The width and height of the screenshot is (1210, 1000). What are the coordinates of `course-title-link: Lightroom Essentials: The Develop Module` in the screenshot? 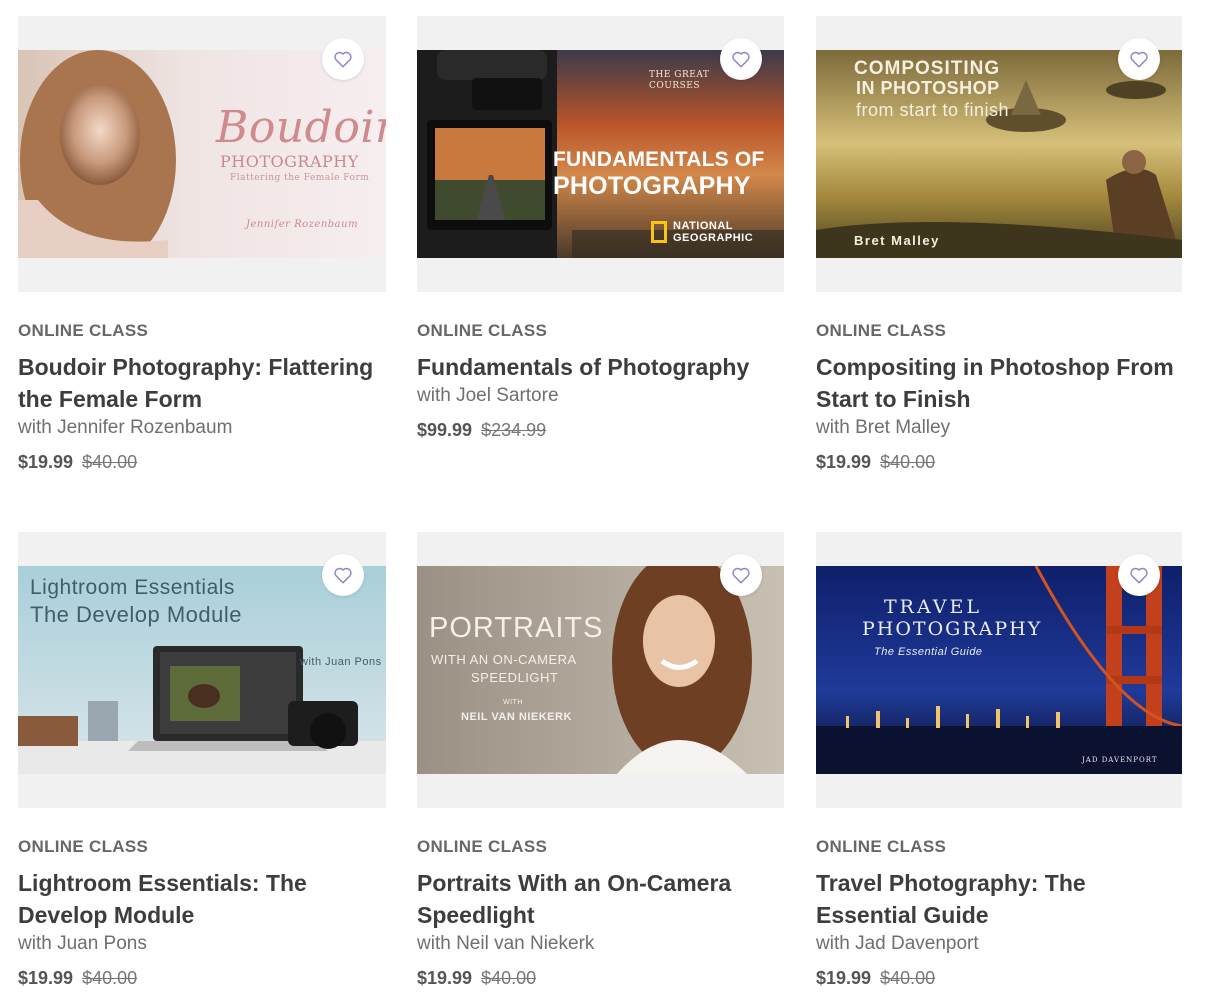 It's located at (202, 899).